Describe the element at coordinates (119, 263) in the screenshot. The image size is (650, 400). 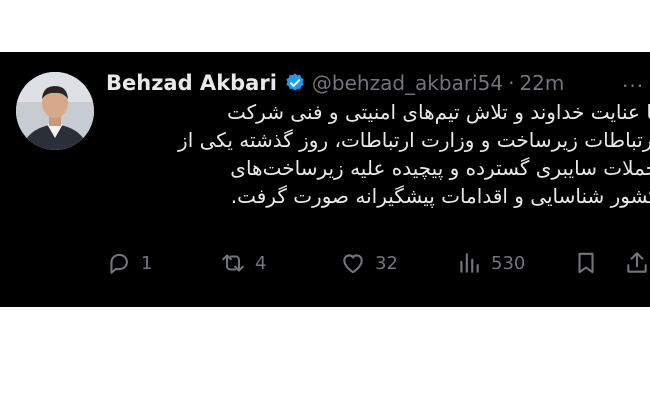
I see `reply-icon` at that location.